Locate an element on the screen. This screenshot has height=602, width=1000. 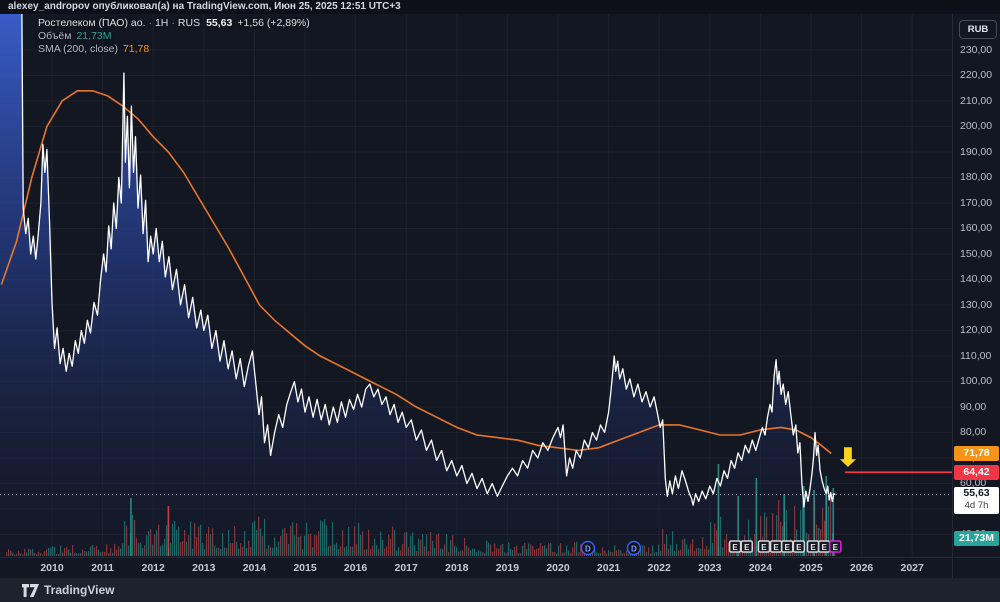
symbol-title: Ростелеком (ПАО) ао. is located at coordinates (91, 23).